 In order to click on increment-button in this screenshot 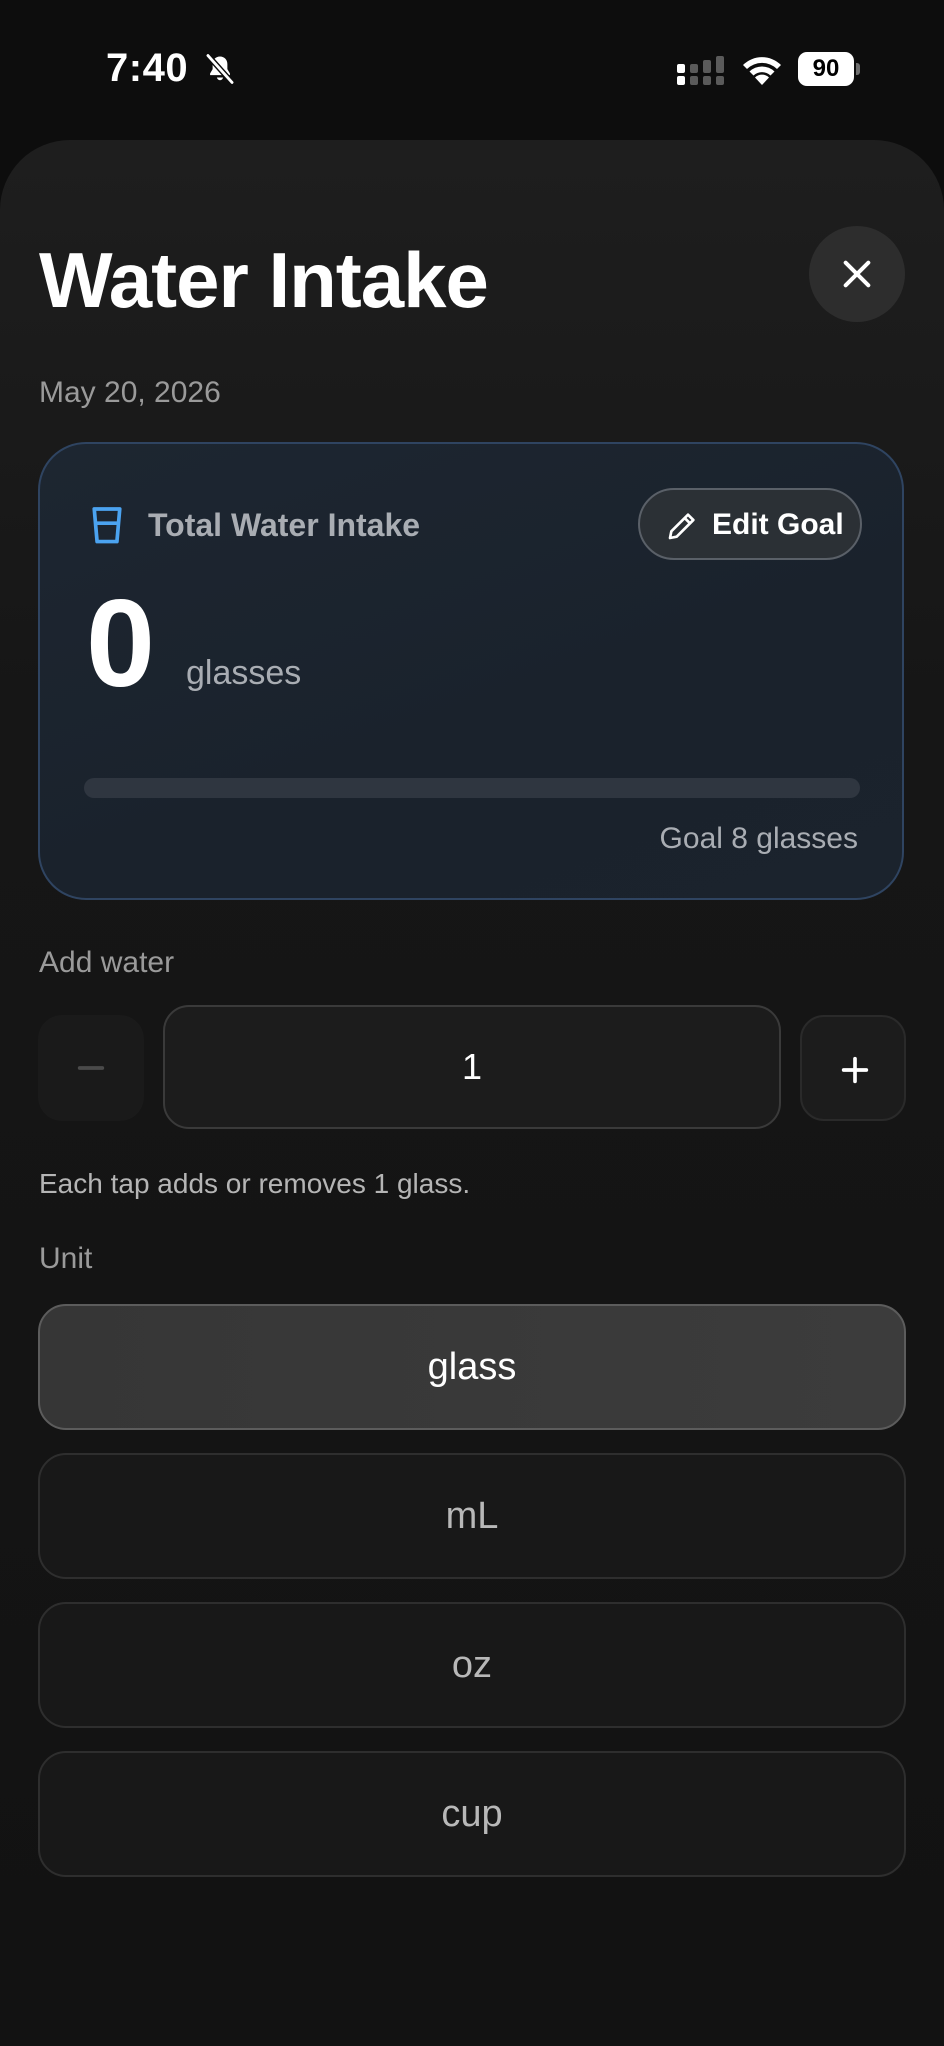, I will do `click(853, 1068)`.